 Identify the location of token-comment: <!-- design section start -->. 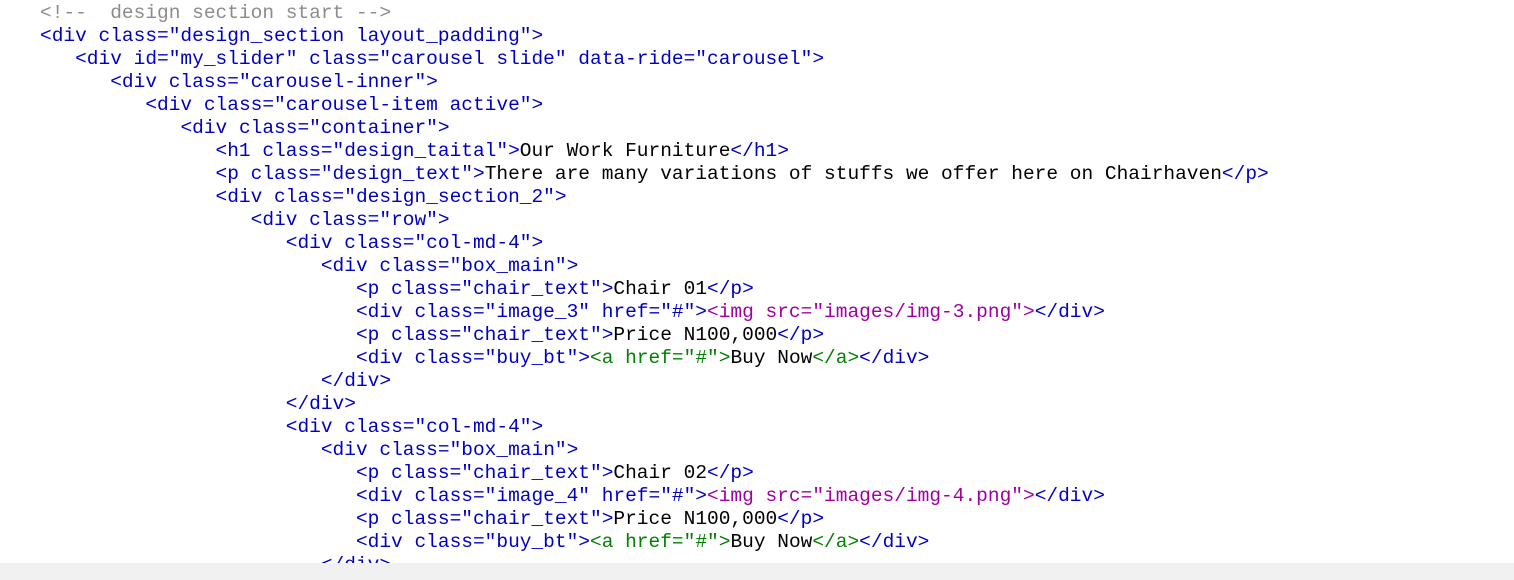
(216, 13).